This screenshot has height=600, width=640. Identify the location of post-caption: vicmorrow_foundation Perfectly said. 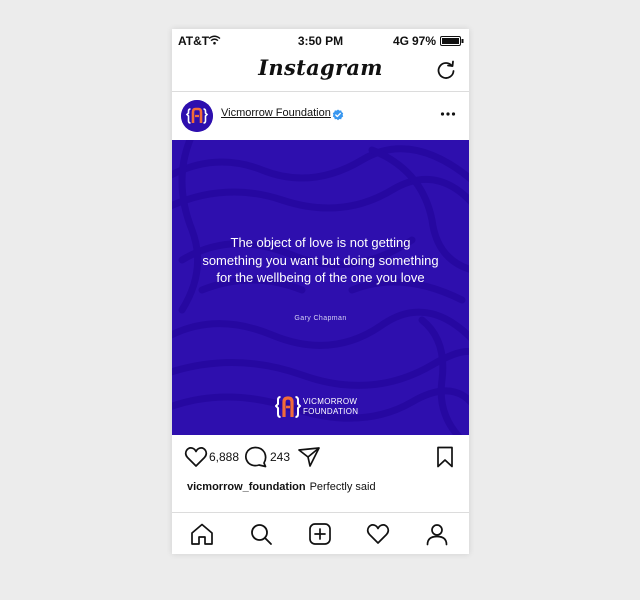
(281, 487).